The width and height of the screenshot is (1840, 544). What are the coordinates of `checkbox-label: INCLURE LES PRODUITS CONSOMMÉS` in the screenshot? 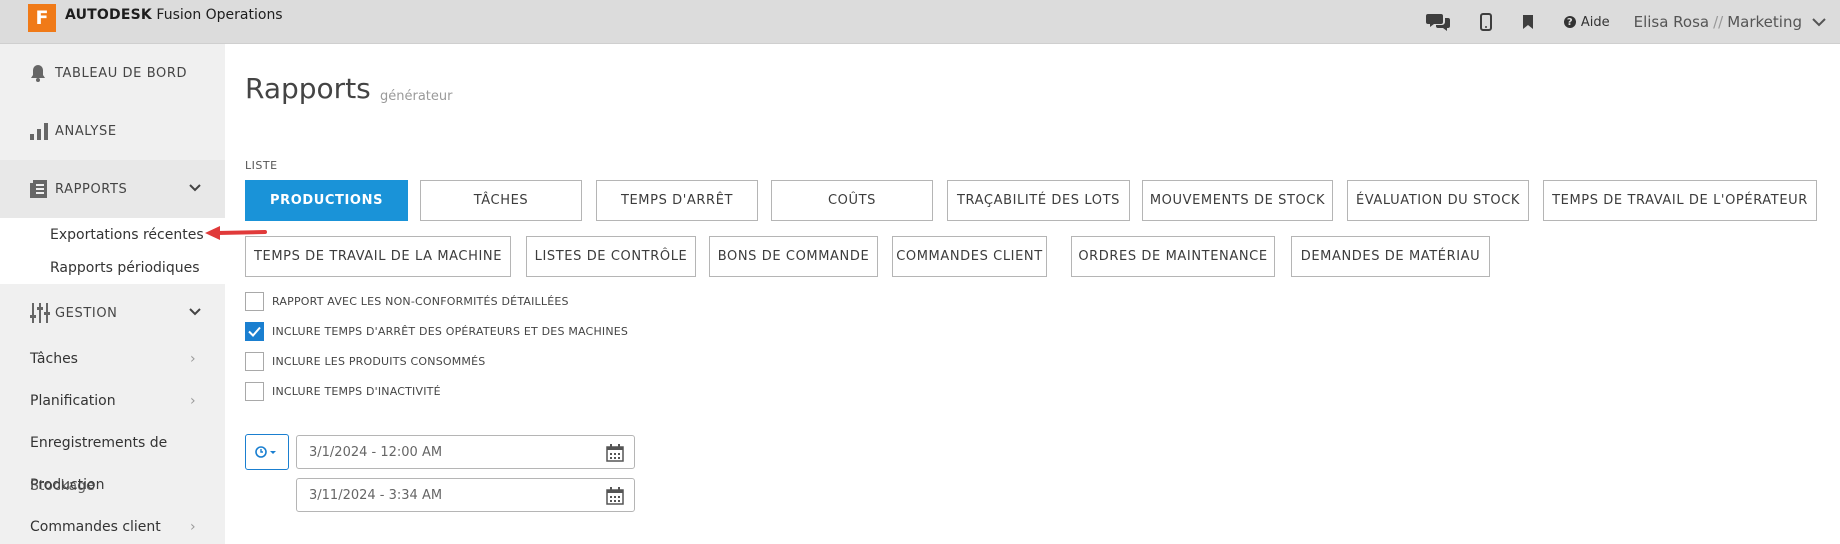 It's located at (379, 361).